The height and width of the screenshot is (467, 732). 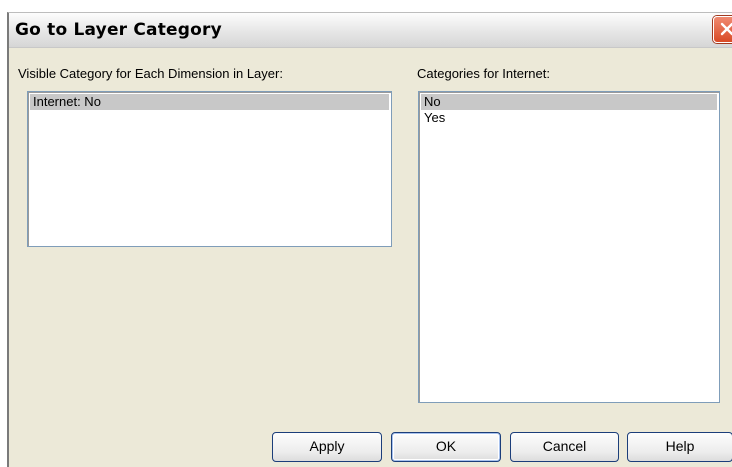 What do you see at coordinates (446, 447) in the screenshot?
I see `ok-button: OK` at bounding box center [446, 447].